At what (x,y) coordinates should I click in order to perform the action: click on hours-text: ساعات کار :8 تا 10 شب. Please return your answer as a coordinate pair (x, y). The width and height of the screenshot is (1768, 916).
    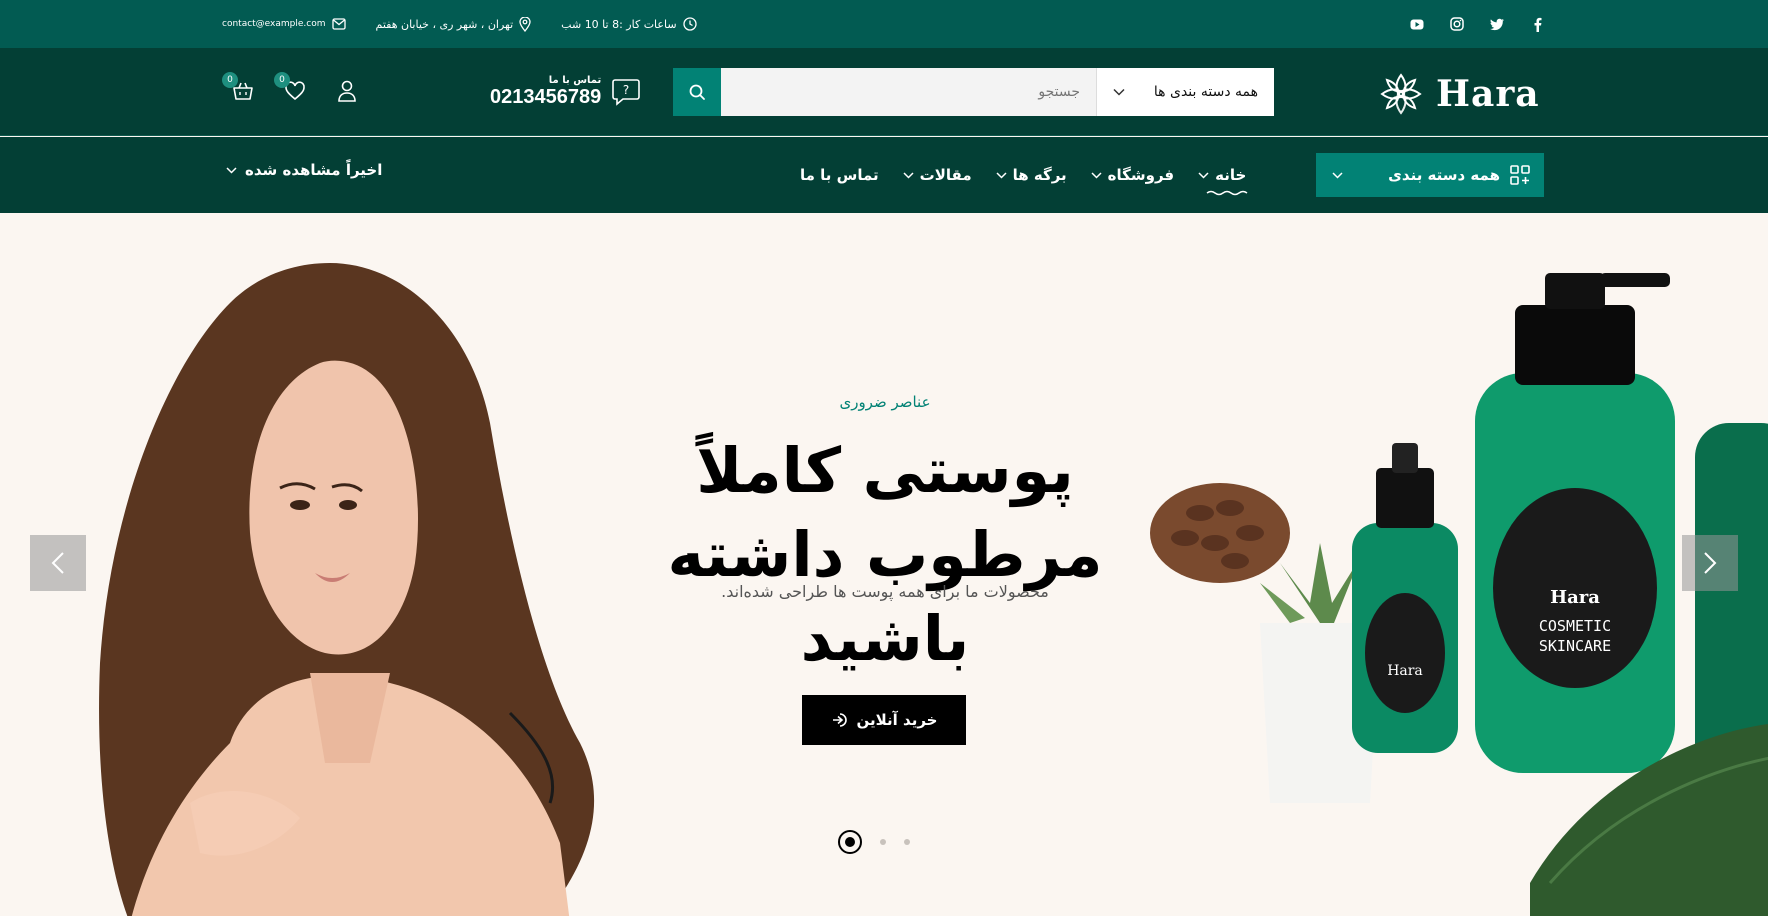
    Looking at the image, I should click on (619, 24).